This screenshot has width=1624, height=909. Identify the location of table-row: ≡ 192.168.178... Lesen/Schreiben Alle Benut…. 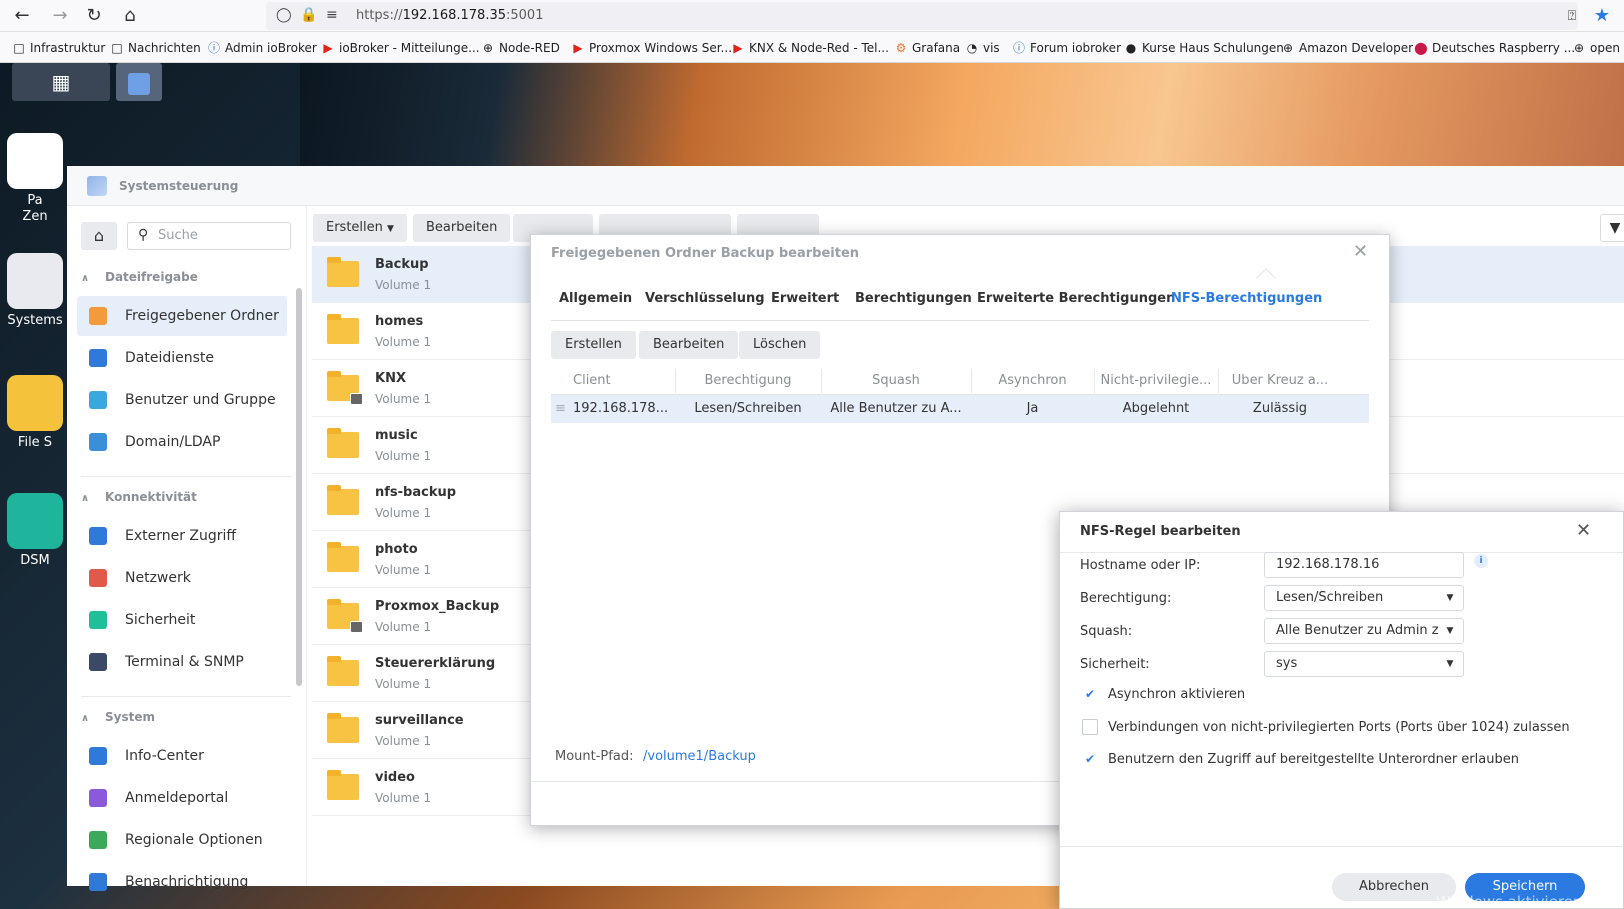
(960, 409).